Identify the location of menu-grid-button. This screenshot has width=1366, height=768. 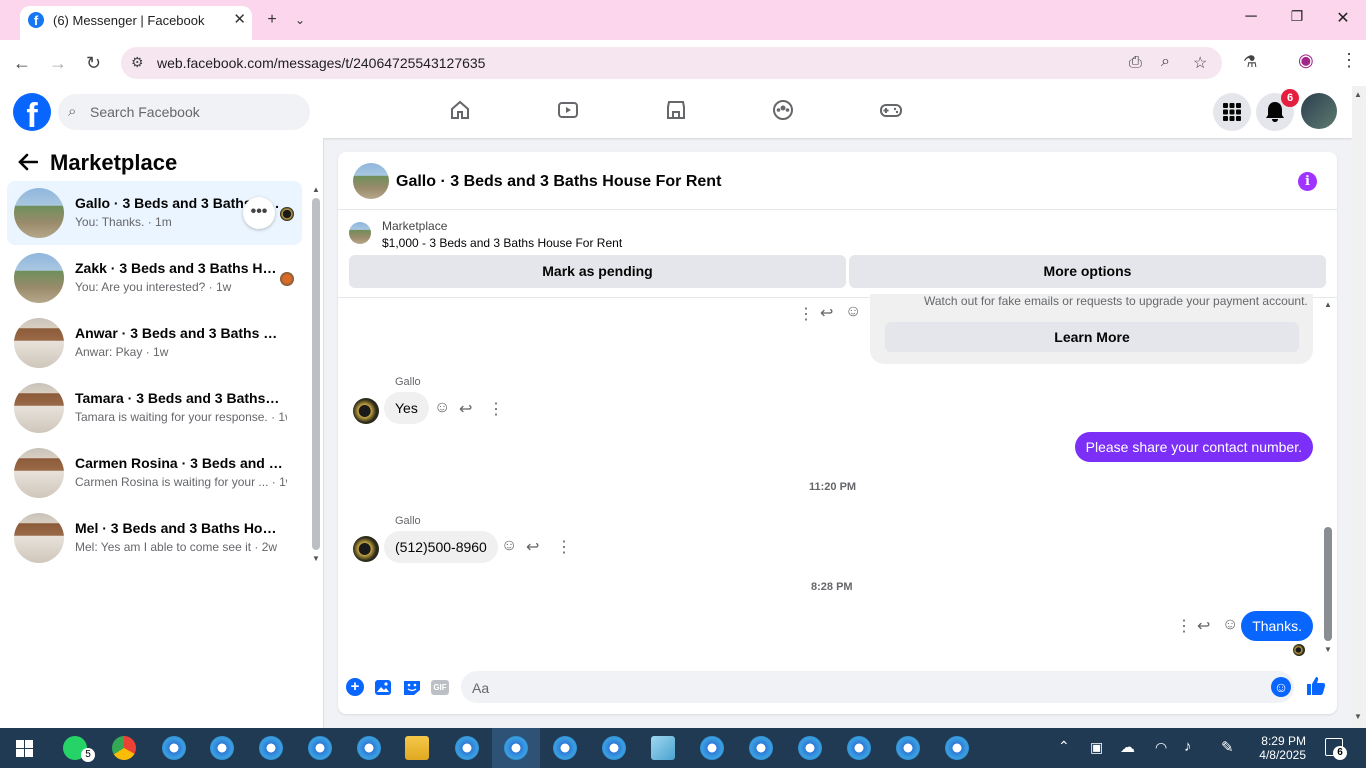
(1232, 112).